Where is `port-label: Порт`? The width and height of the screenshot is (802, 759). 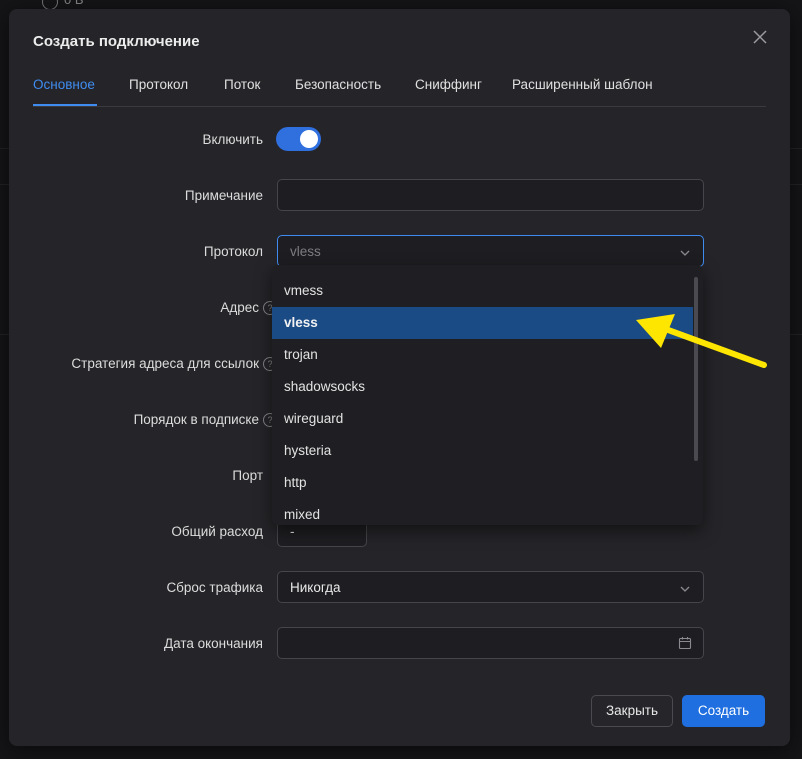 port-label: Порт is located at coordinates (247, 475).